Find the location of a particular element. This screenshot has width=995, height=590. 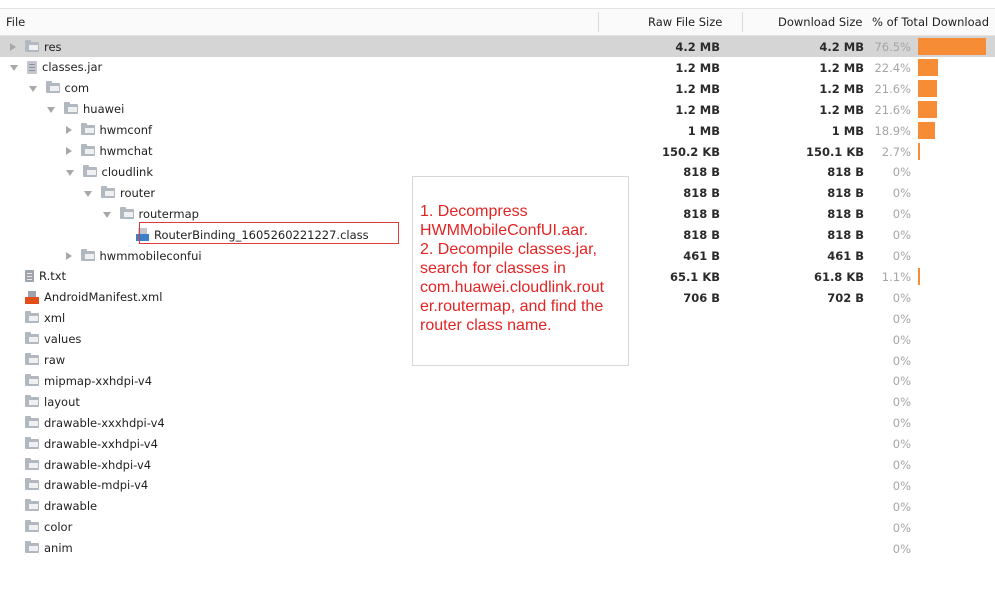

file-name: raw is located at coordinates (55, 360).